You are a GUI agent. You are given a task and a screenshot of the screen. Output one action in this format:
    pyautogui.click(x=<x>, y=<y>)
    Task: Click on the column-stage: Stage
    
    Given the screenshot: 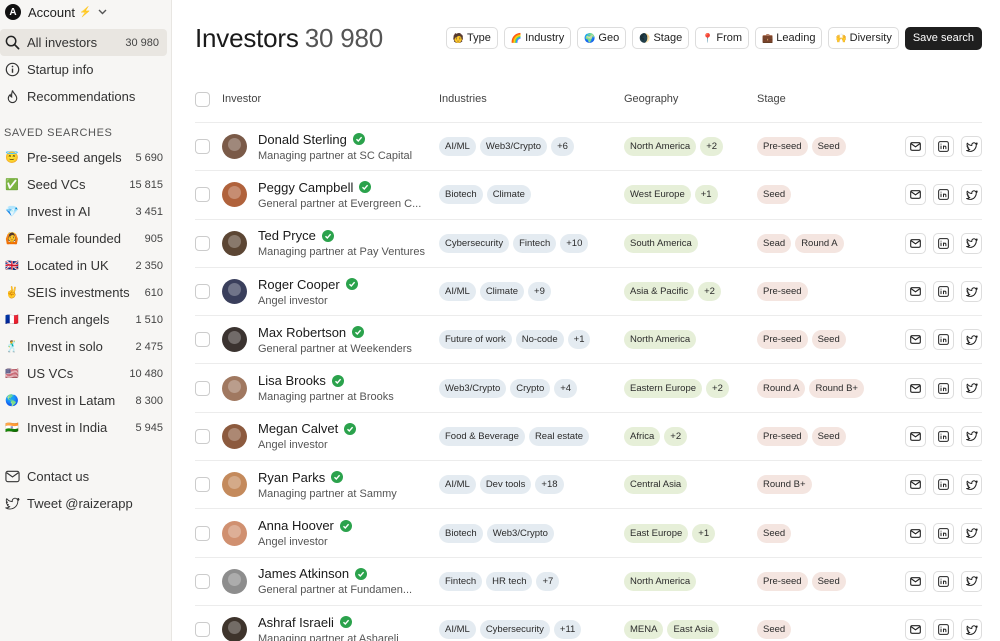 What is the action you would take?
    pyautogui.click(x=827, y=99)
    